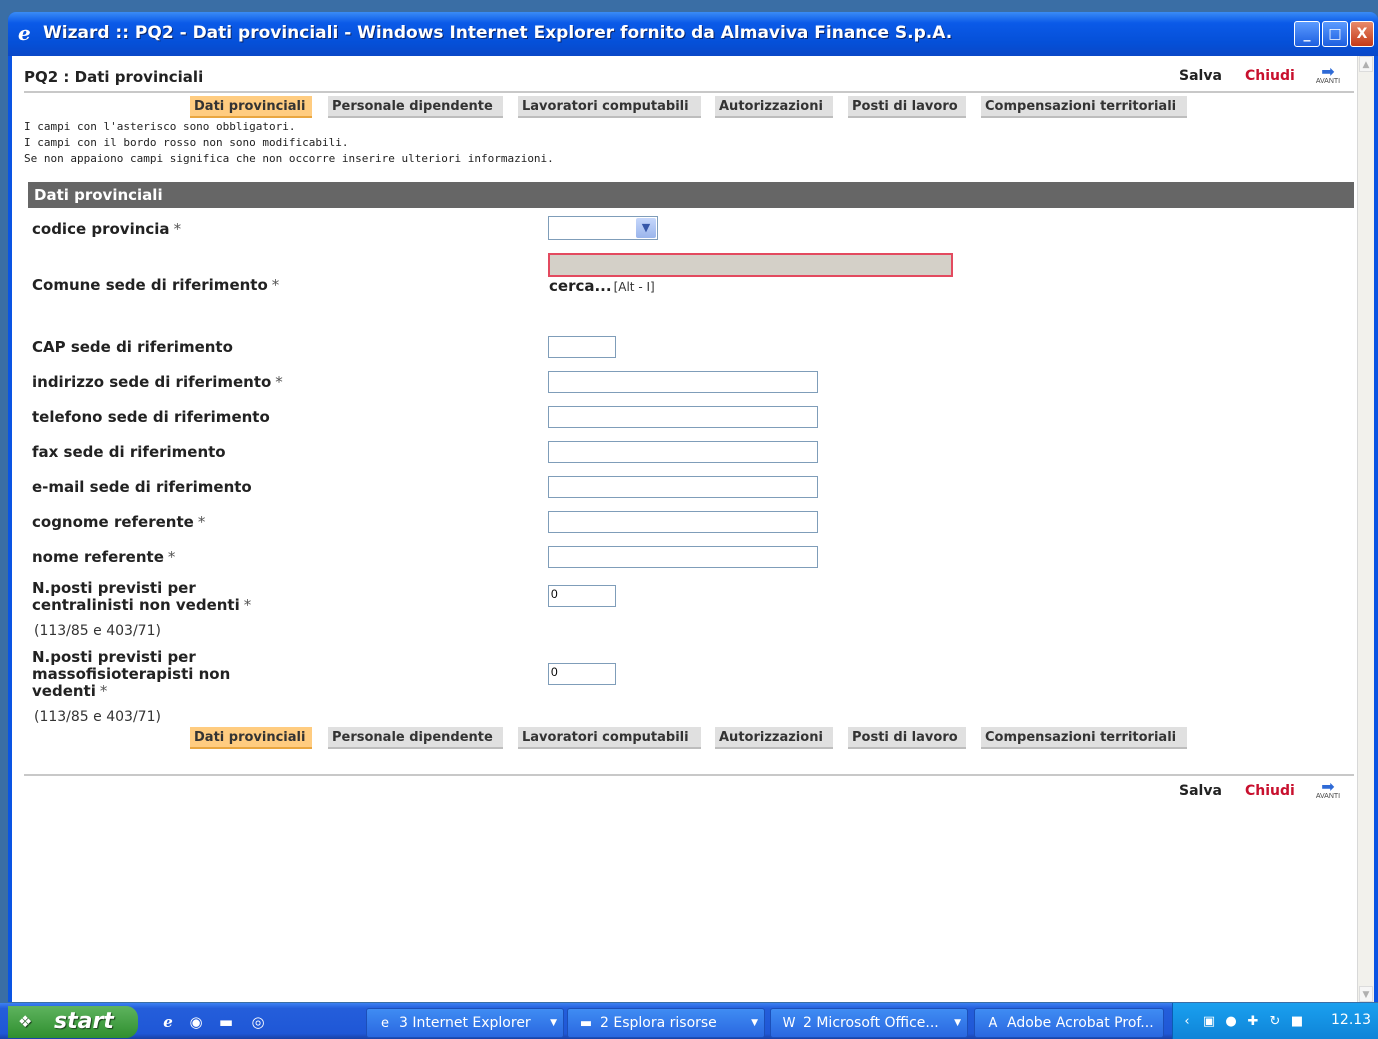  Describe the element at coordinates (97, 717) in the screenshot. I see `massofisioterapisti-note: (113/85 e 403/71)` at that location.